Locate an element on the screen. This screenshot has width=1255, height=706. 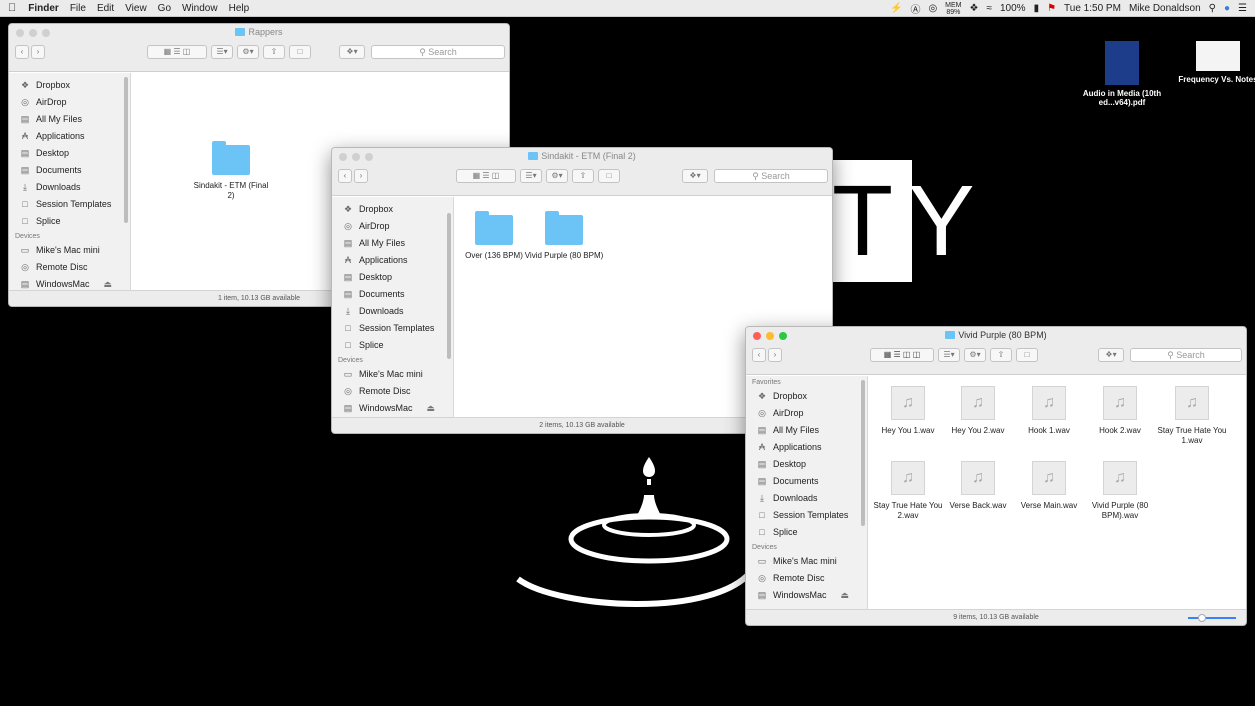
audio-file-item: ♫ Hook 1.wav is located at coordinates (1049, 411).